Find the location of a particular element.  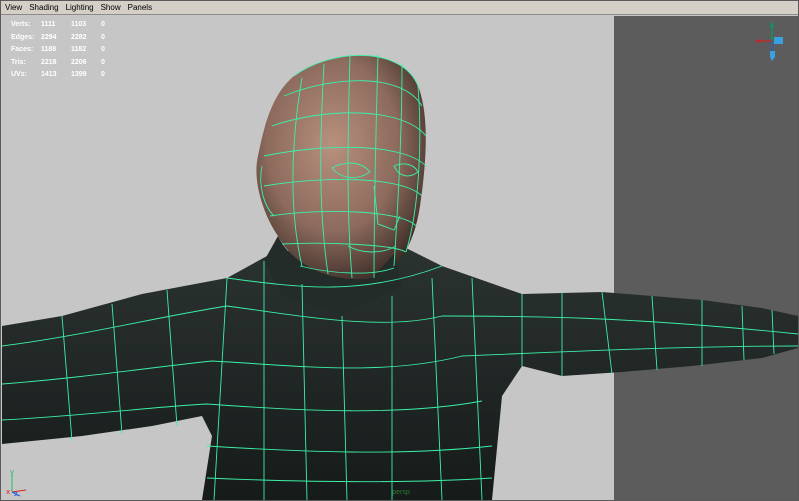

menu-lighting: Lighting is located at coordinates (80, 8).